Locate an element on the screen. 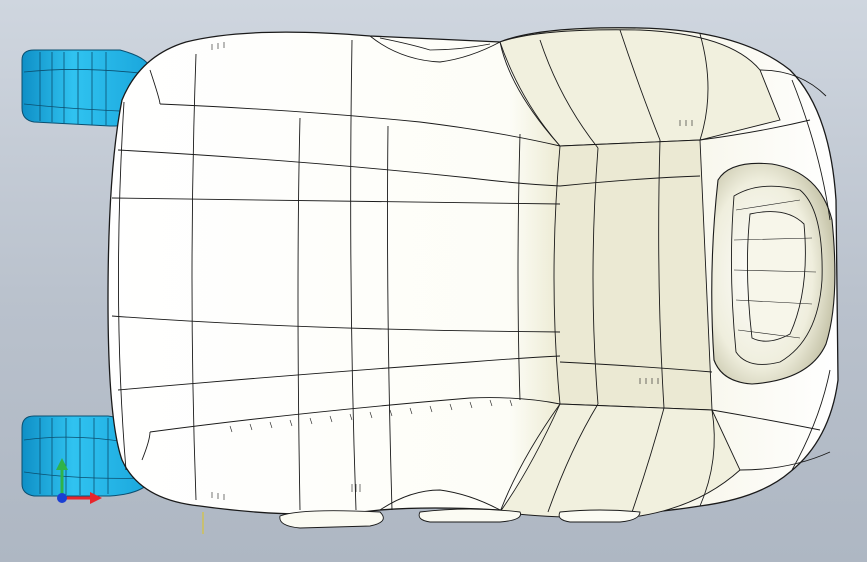 This screenshot has height=562, width=867. headrest-pocket is located at coordinates (773, 273).